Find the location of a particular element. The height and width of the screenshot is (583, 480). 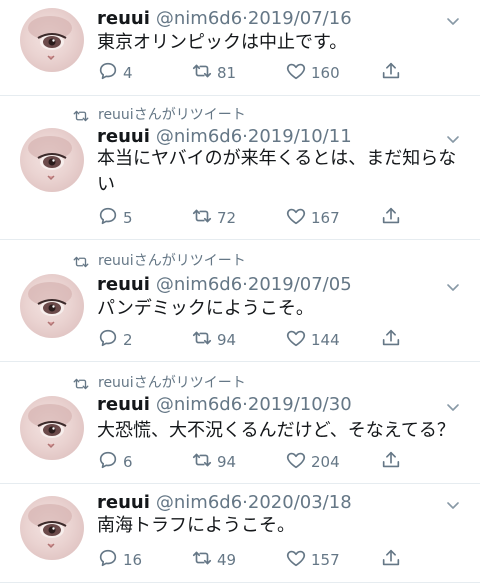

tweet-actions: 16 49 157 is located at coordinates (252, 560).